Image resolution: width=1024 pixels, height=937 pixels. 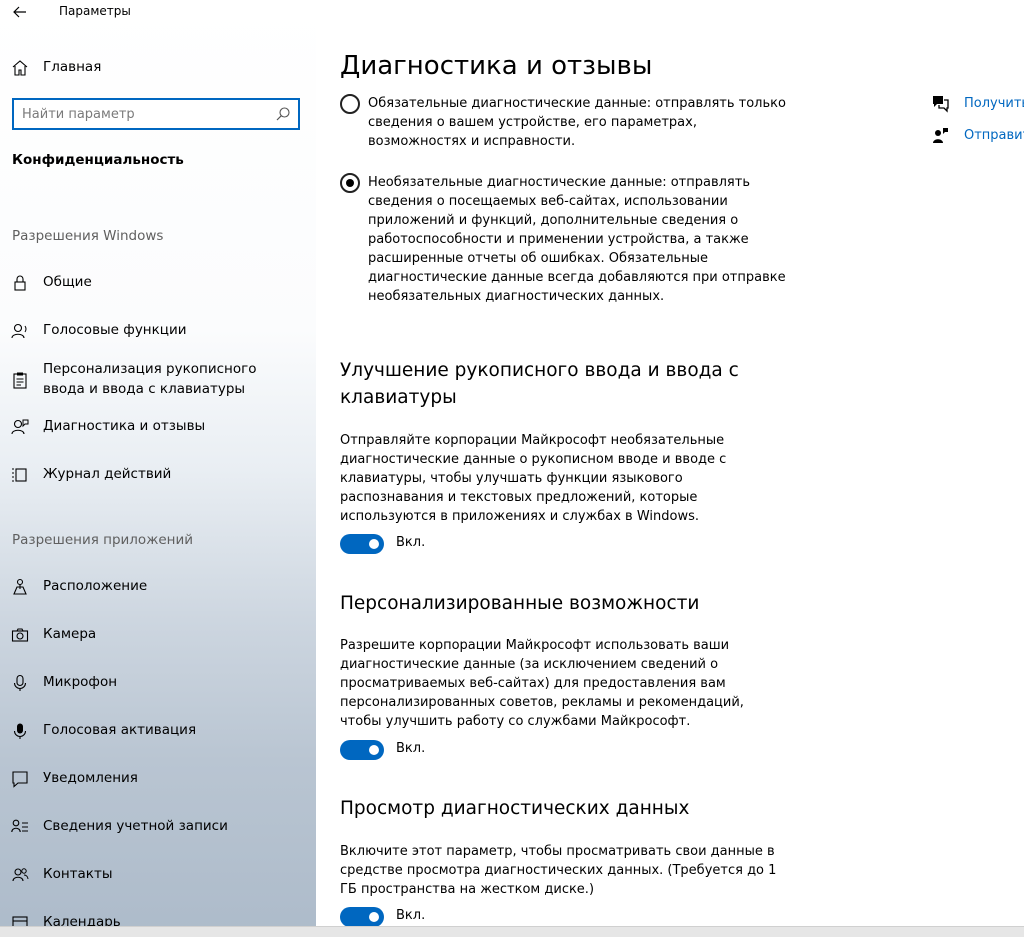 I want to click on group-header-windows: Разрешения Windows, so click(x=88, y=236).